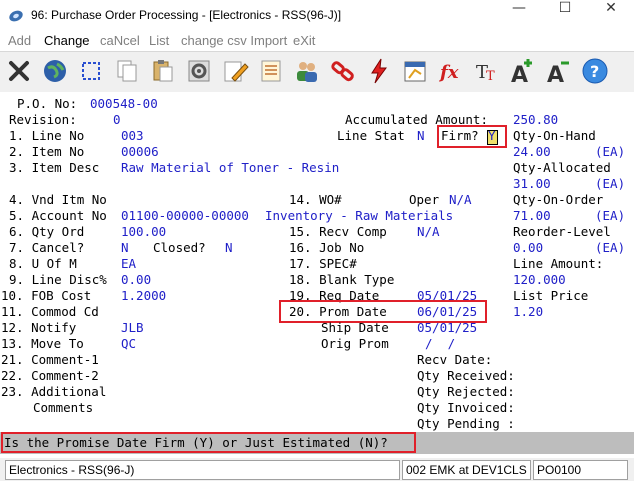 This screenshot has height=481, width=634. I want to click on app-icon, so click(16, 16).